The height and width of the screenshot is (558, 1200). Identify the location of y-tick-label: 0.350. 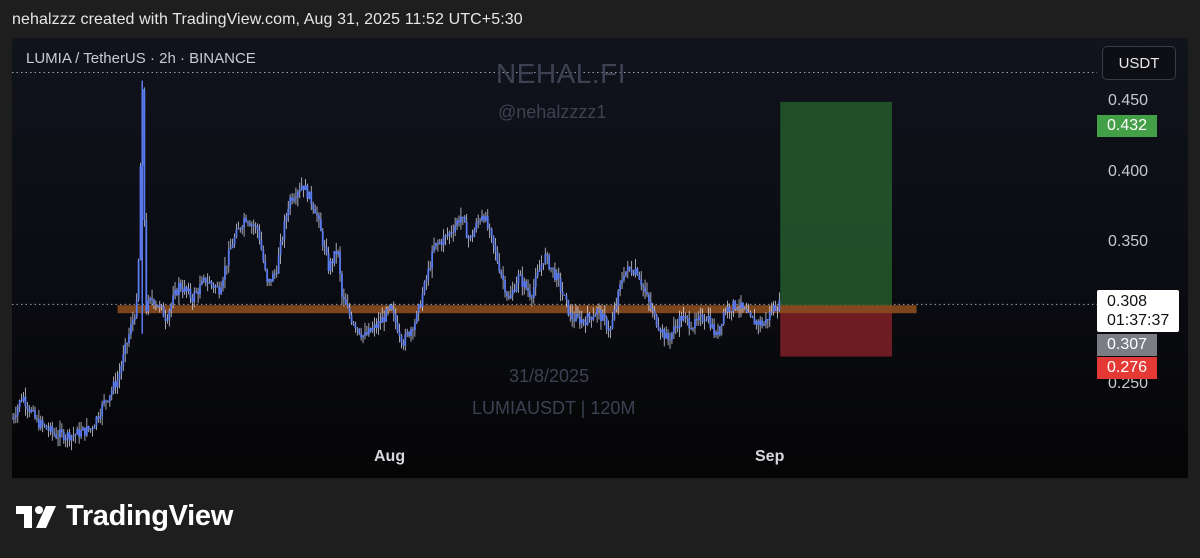
(1128, 241).